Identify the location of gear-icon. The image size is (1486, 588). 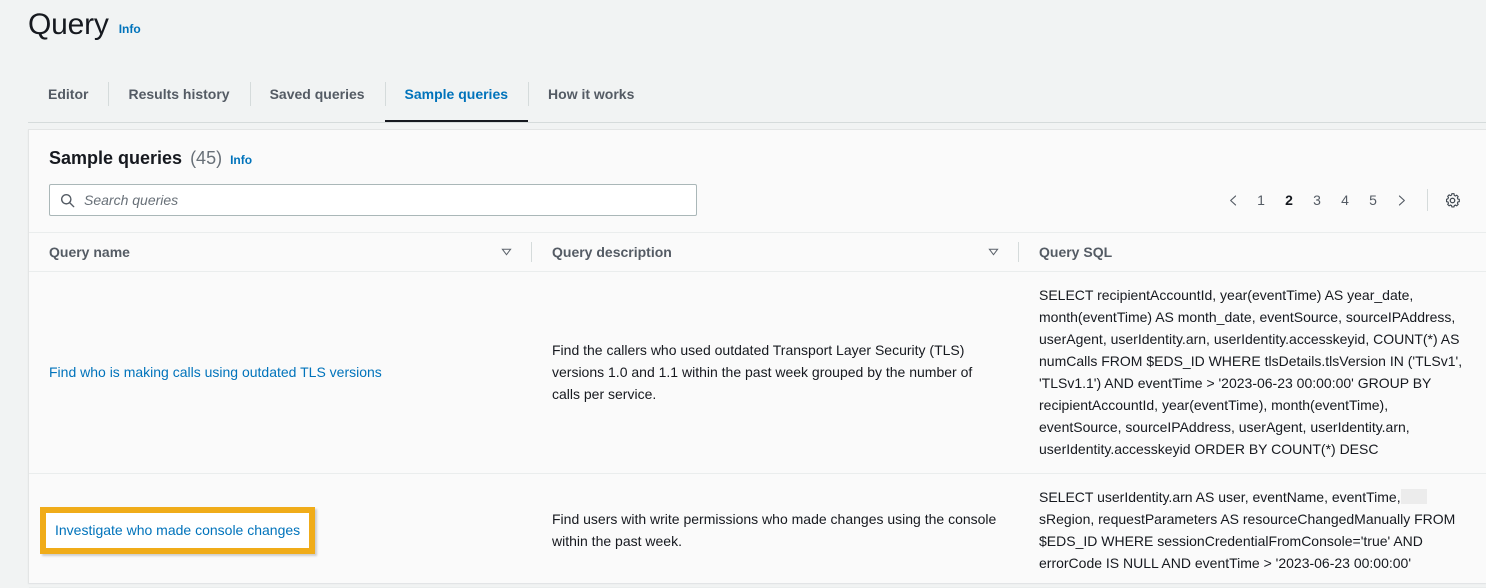
(1452, 200).